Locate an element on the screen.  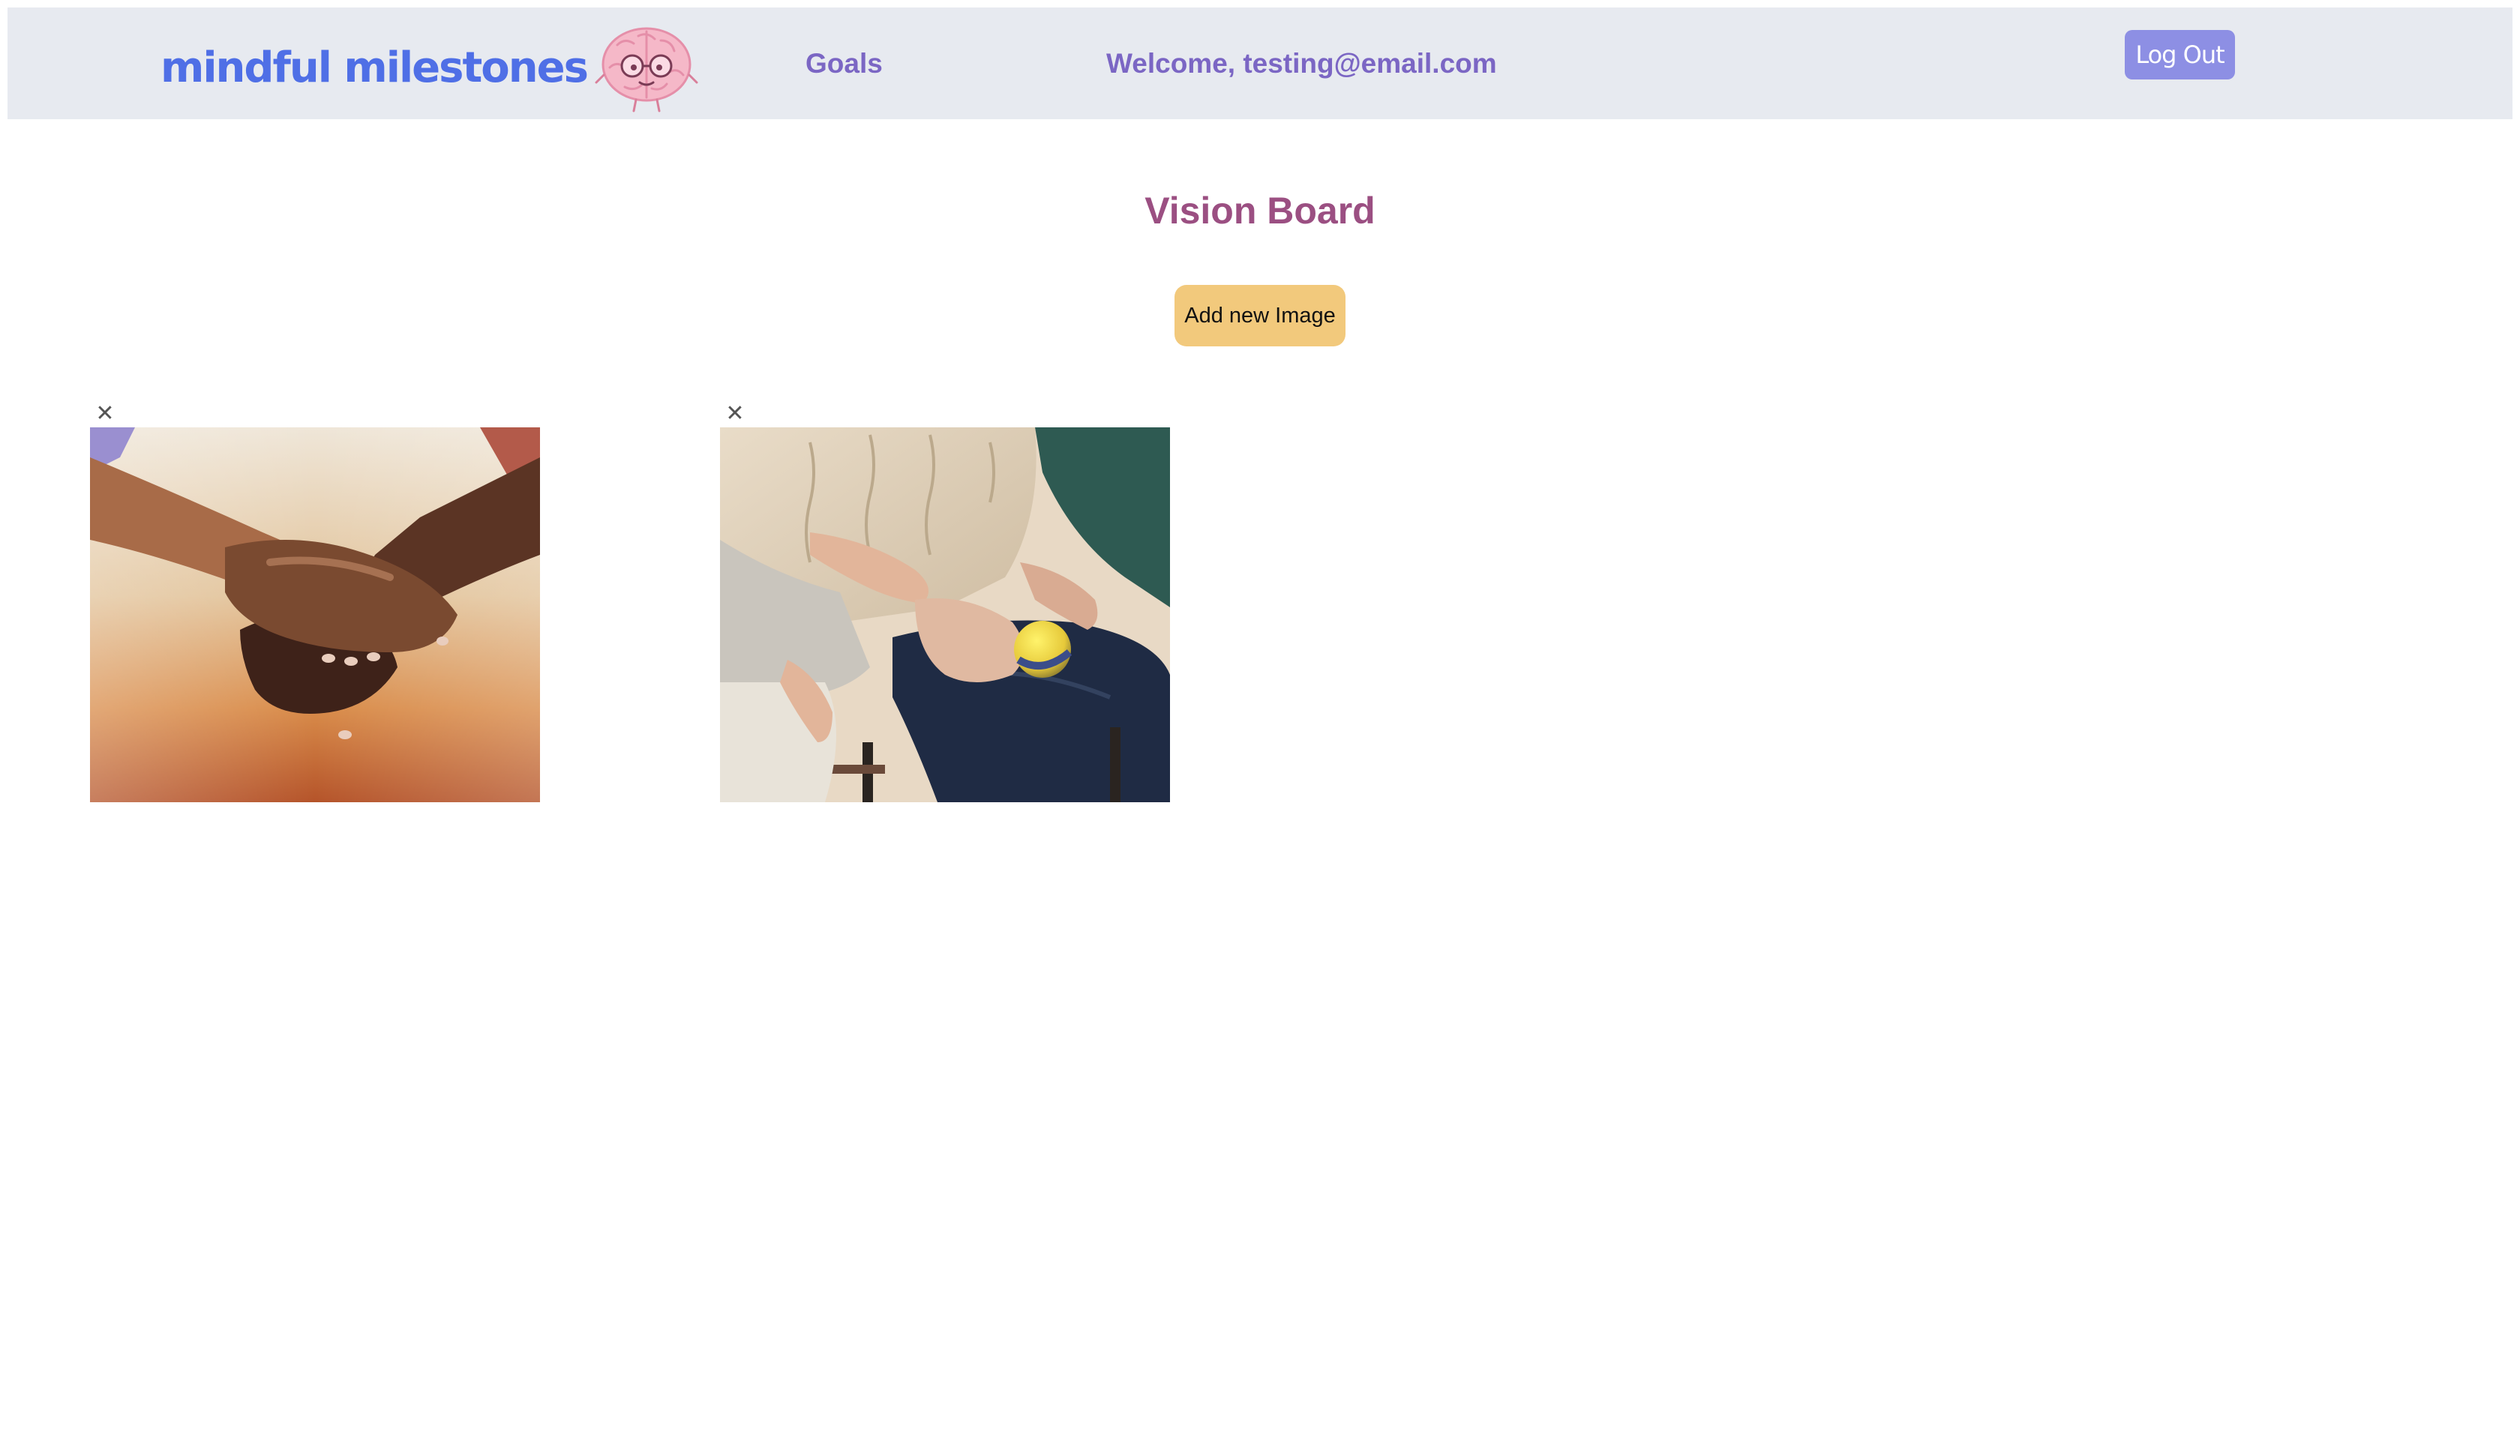
brain-with-glasses-icon is located at coordinates (646, 69).